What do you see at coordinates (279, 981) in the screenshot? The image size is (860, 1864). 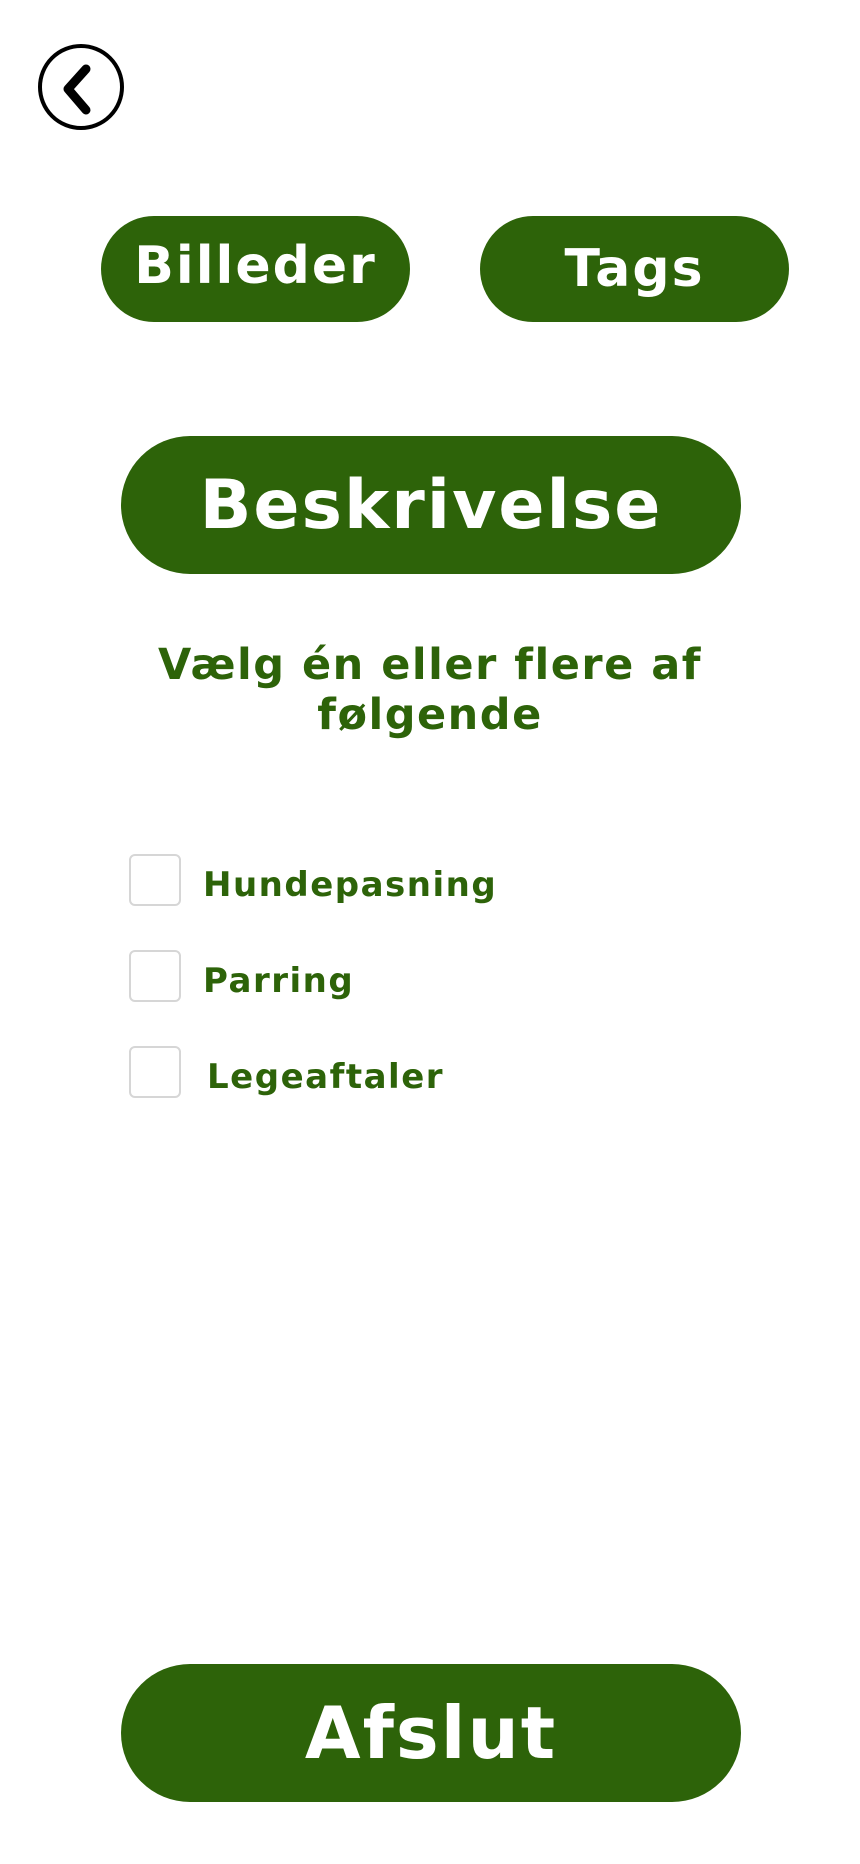 I see `option-label-parring: Parring` at bounding box center [279, 981].